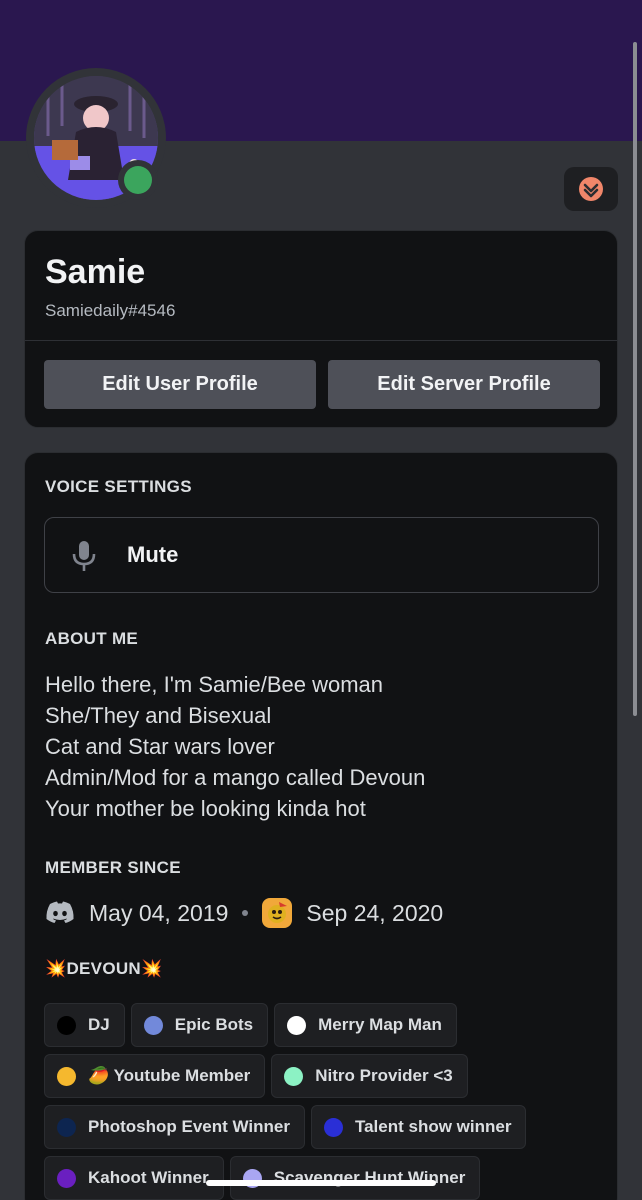  Describe the element at coordinates (277, 913) in the screenshot. I see `server-icon` at that location.